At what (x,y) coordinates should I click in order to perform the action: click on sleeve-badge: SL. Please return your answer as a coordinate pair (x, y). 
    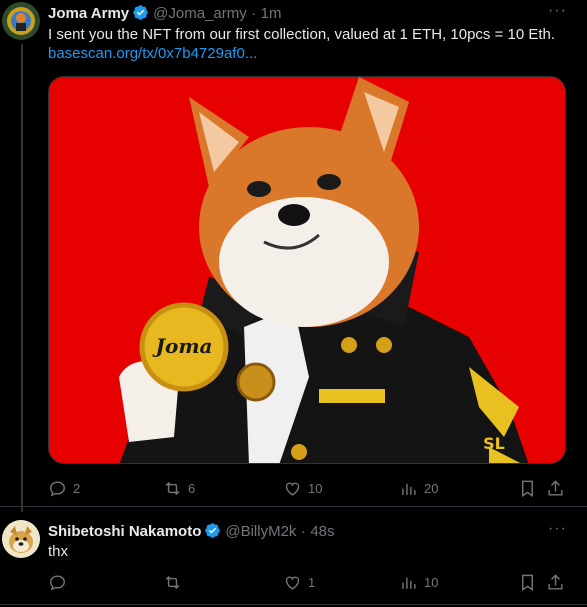
    Looking at the image, I should click on (494, 443).